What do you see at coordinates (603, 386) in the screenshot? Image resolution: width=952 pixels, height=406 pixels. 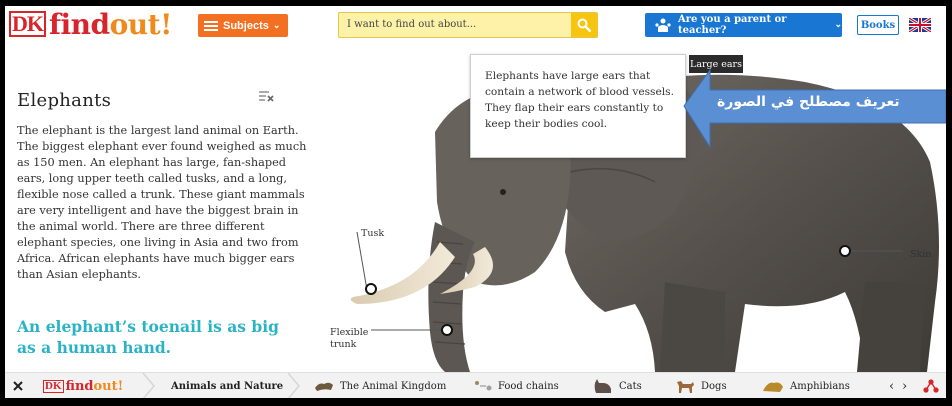 I see `cat-icon` at bounding box center [603, 386].